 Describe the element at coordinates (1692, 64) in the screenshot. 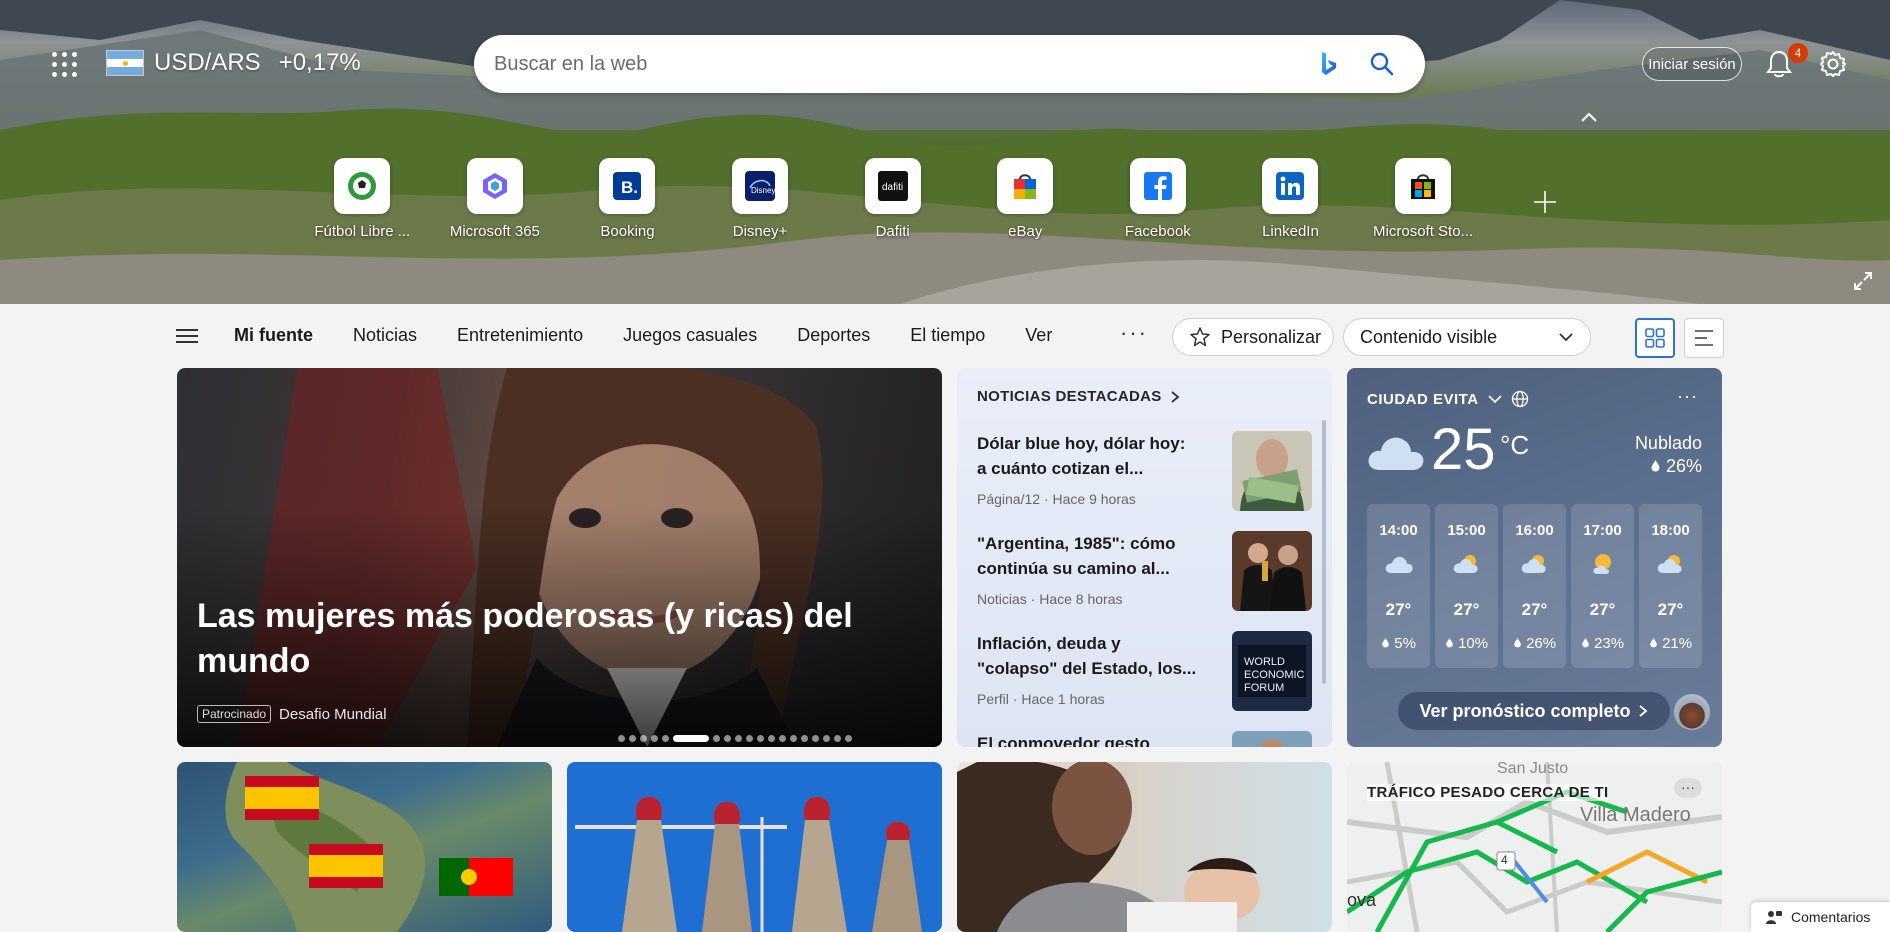

I see `signin-button: Iniciar sesión` at that location.